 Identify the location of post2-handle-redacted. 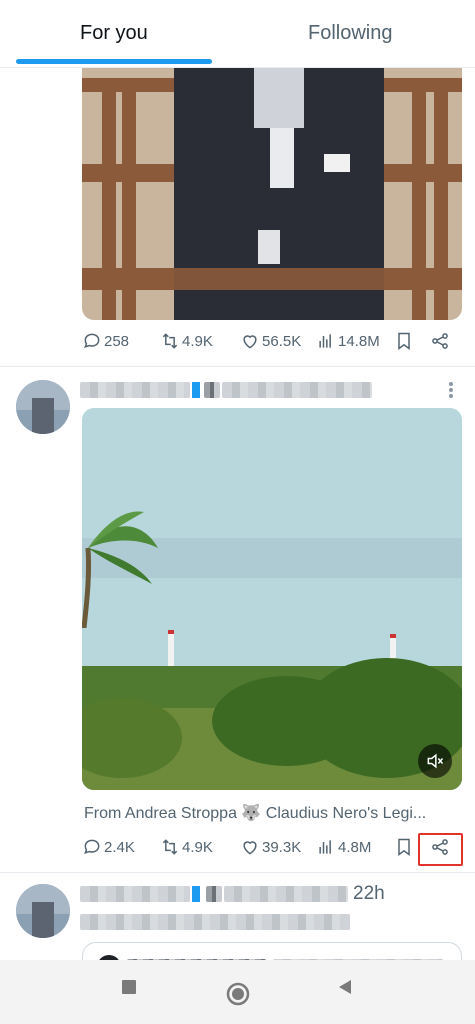
(297, 390).